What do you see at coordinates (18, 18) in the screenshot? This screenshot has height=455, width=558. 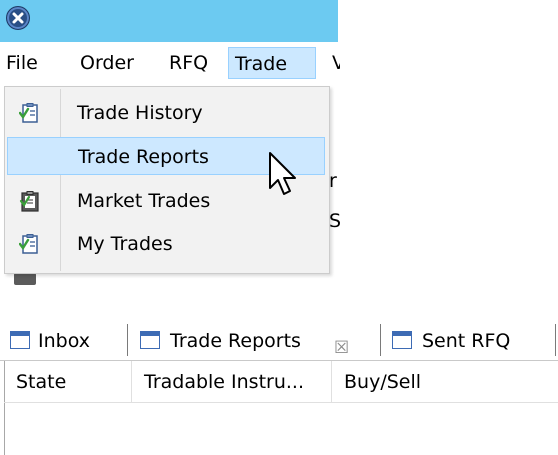 I see `app-close-icon` at bounding box center [18, 18].